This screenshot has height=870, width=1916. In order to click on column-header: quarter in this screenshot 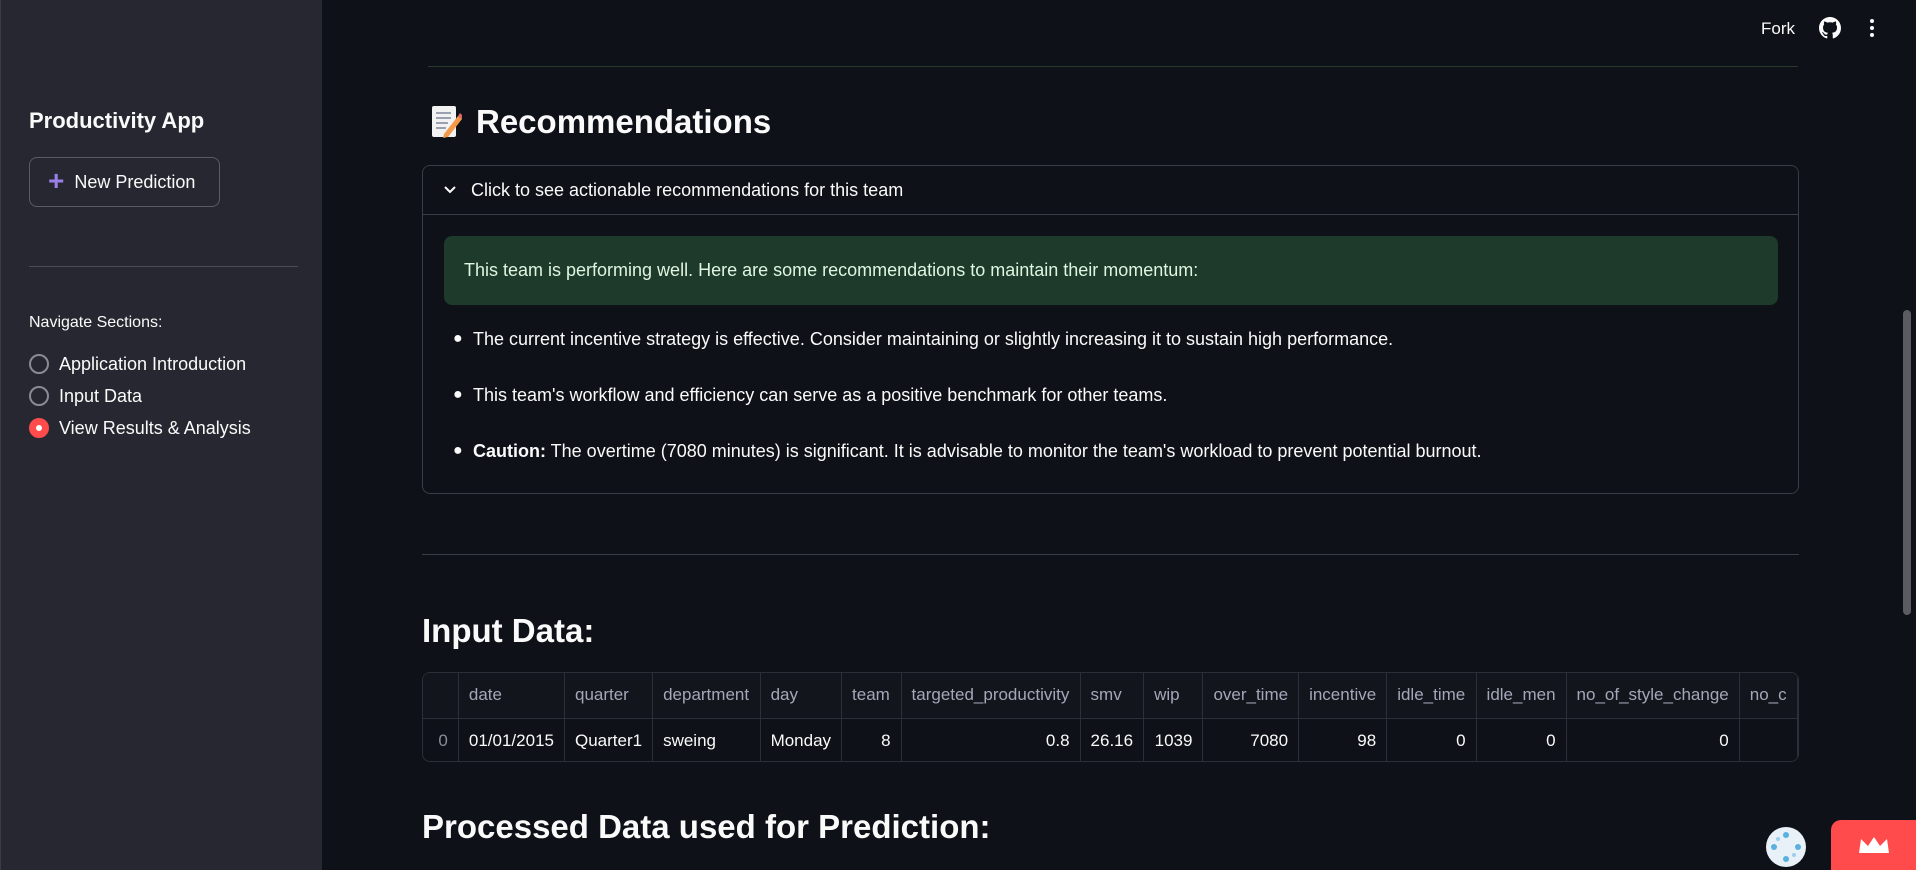, I will do `click(609, 696)`.